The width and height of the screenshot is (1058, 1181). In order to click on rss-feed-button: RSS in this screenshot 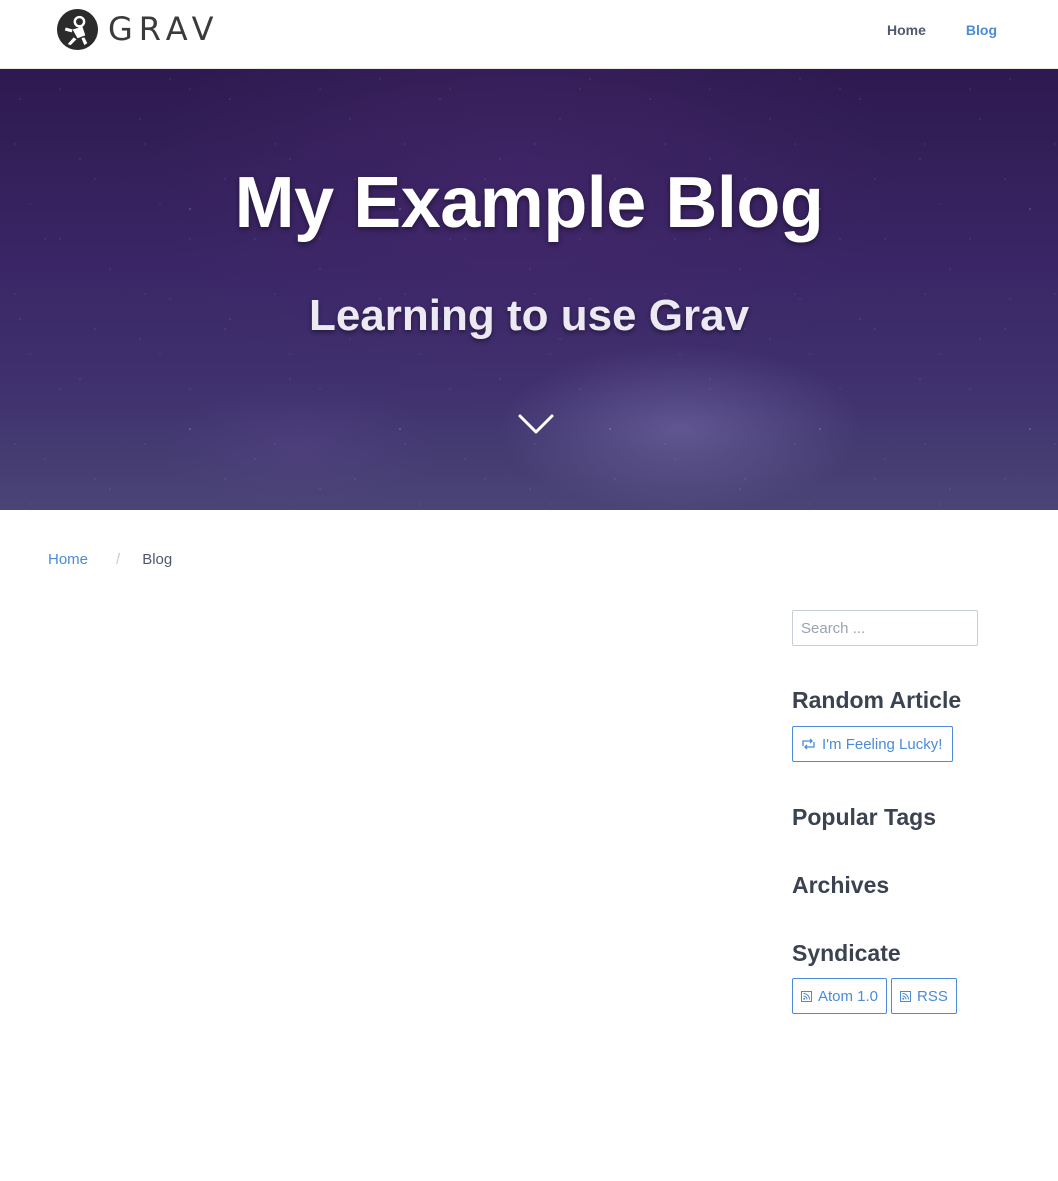, I will do `click(924, 996)`.